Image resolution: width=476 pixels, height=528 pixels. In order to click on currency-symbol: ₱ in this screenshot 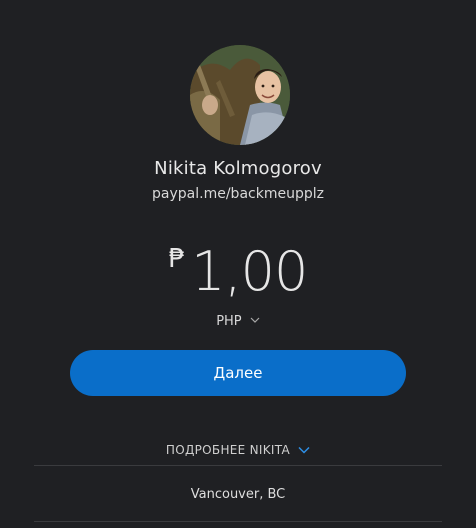, I will do `click(177, 259)`.